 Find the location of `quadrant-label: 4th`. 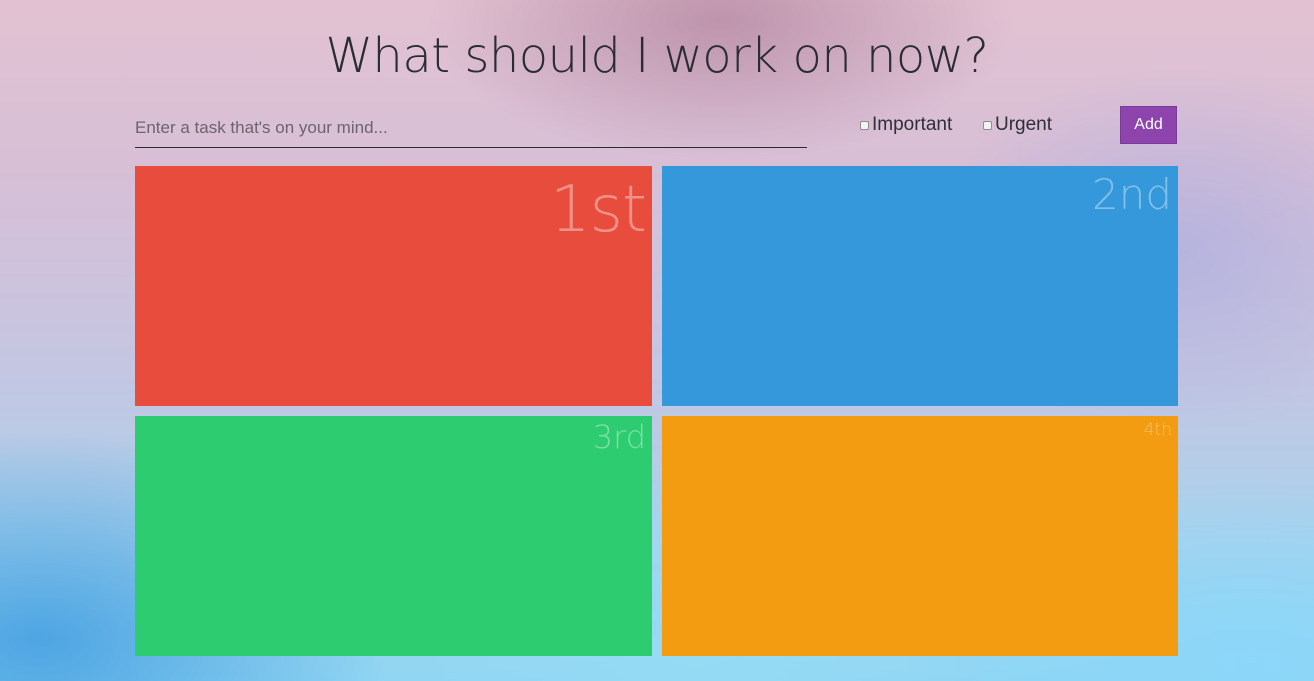

quadrant-label: 4th is located at coordinates (1157, 430).